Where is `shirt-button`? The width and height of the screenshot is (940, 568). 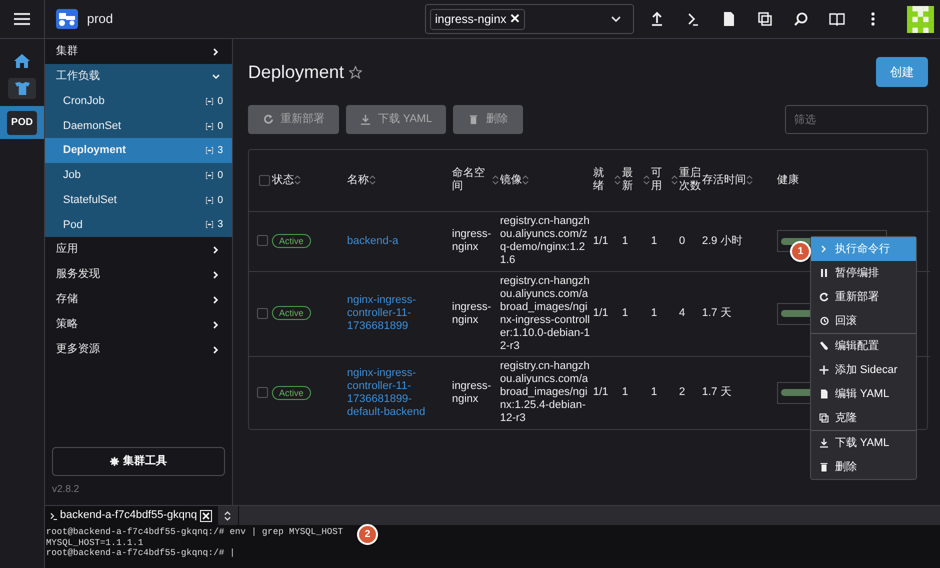
shirt-button is located at coordinates (22, 88).